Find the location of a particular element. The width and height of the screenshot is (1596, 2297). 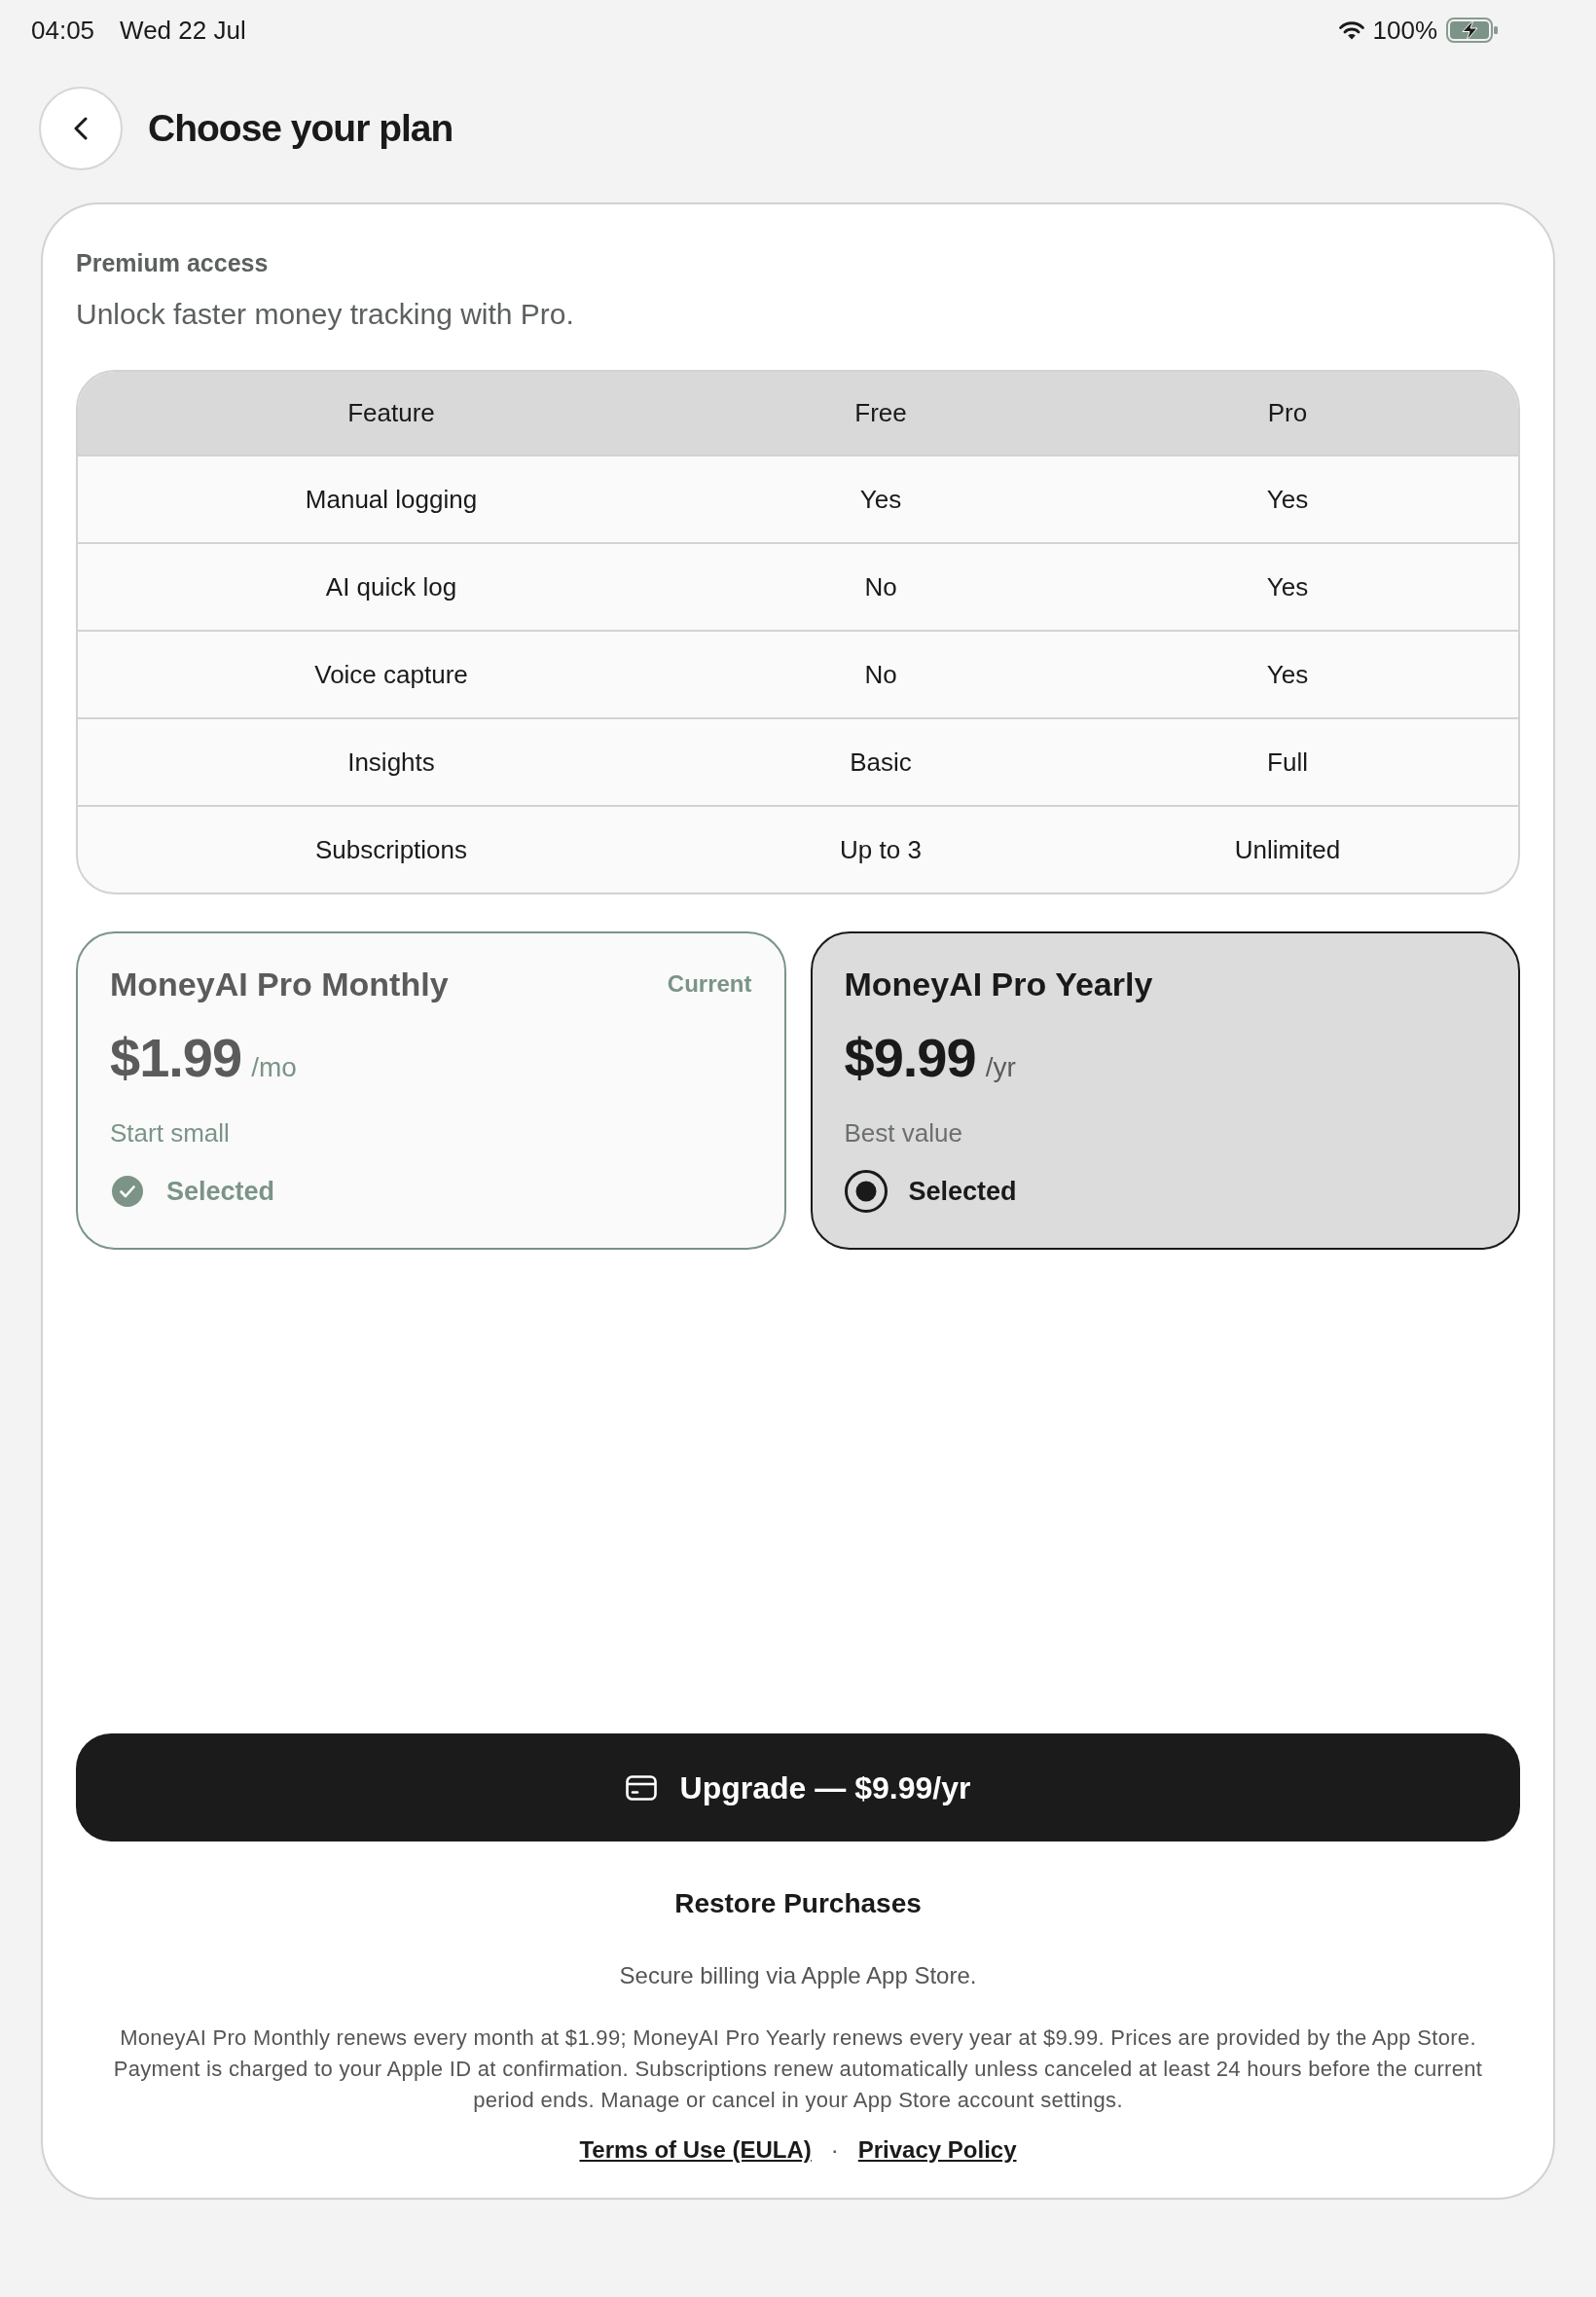

wifi-icon is located at coordinates (1351, 30).